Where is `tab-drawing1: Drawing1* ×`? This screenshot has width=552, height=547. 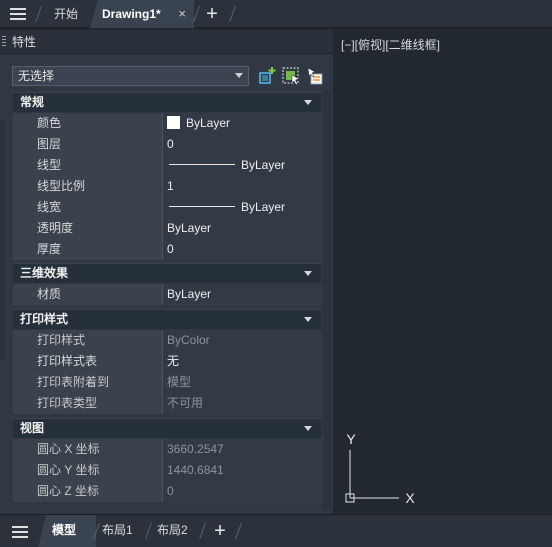
tab-drawing1: Drawing1* × is located at coordinates (142, 14).